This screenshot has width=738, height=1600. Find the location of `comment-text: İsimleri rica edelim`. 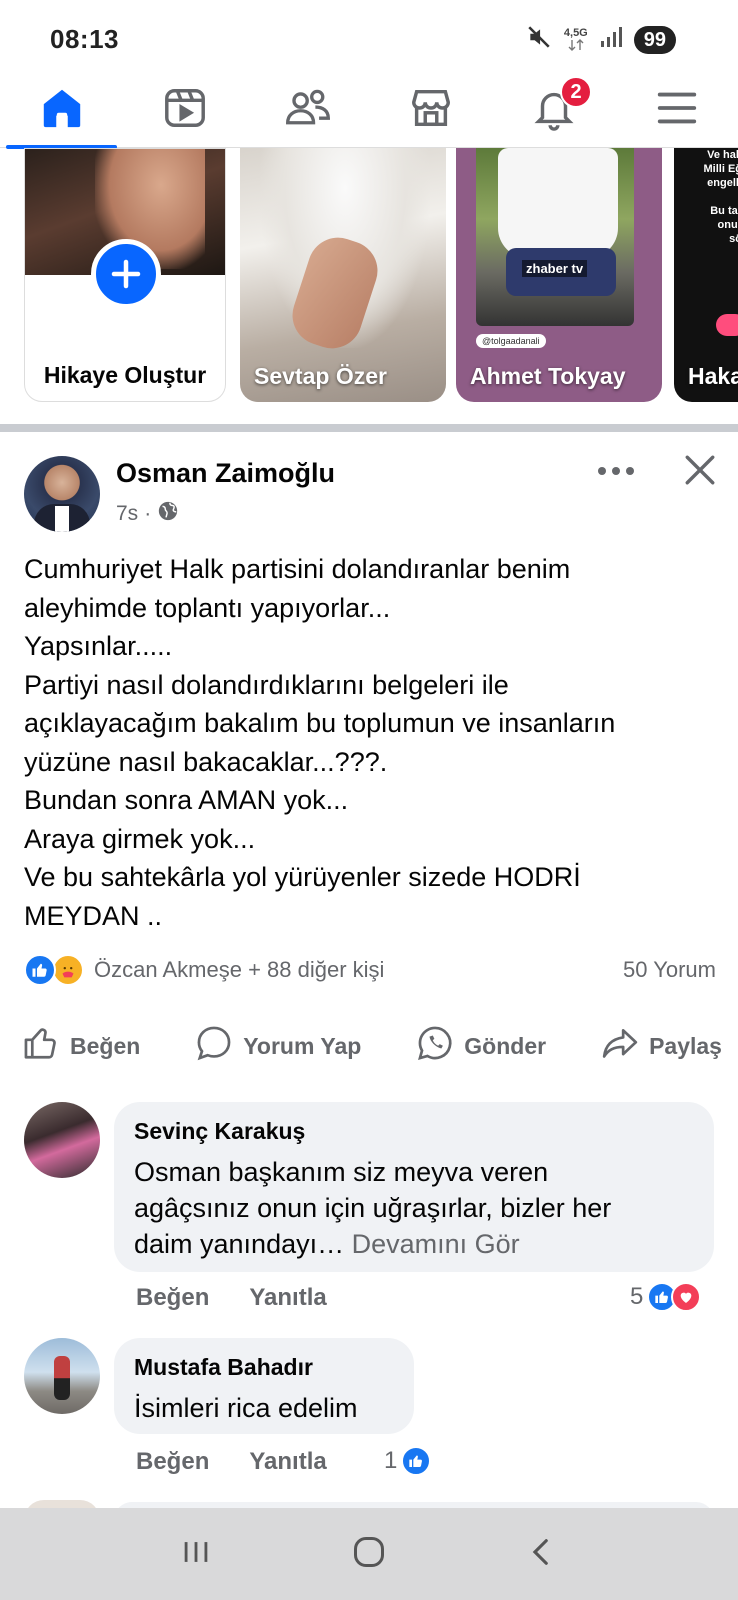

comment-text: İsimleri rica edelim is located at coordinates (246, 1408).